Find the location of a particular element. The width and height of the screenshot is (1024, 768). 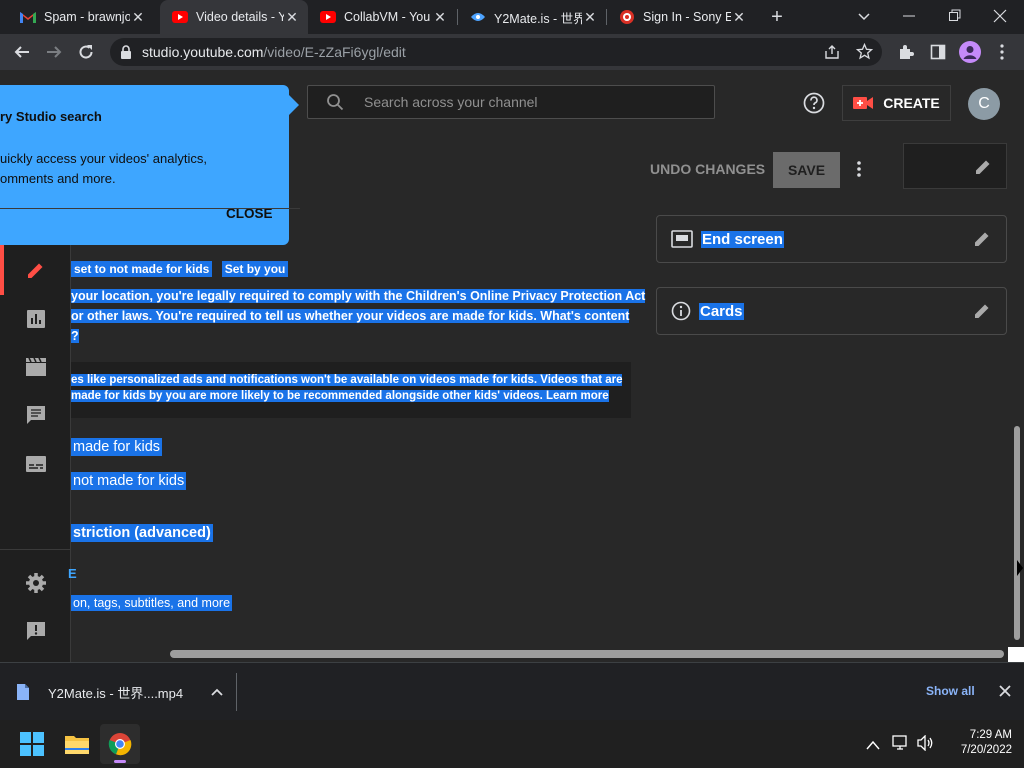

chrome-icon is located at coordinates (120, 746).